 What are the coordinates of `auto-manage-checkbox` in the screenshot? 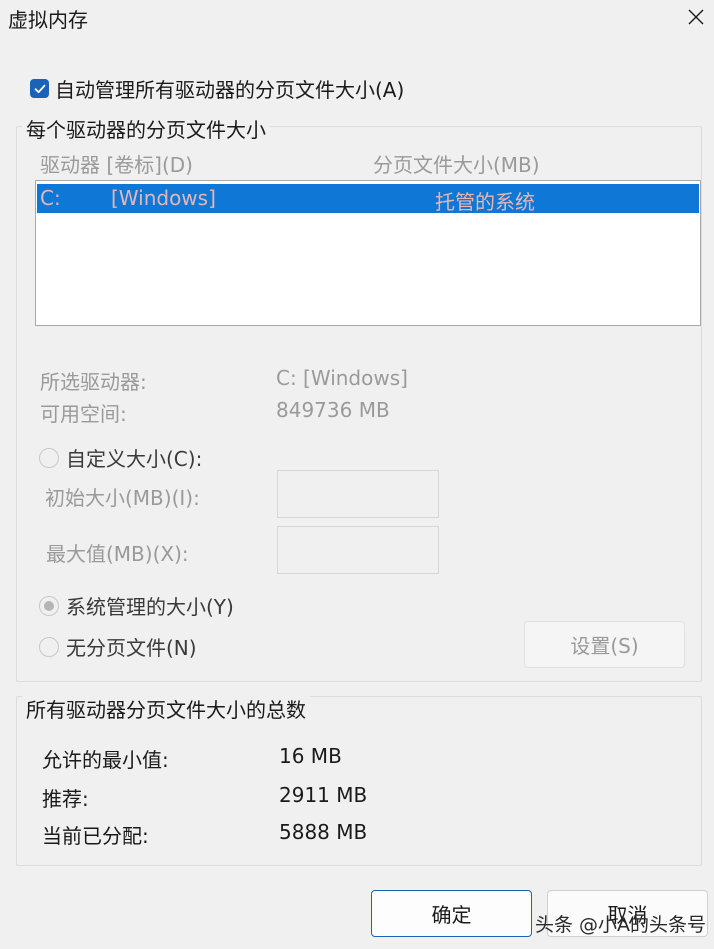 It's located at (39, 88).